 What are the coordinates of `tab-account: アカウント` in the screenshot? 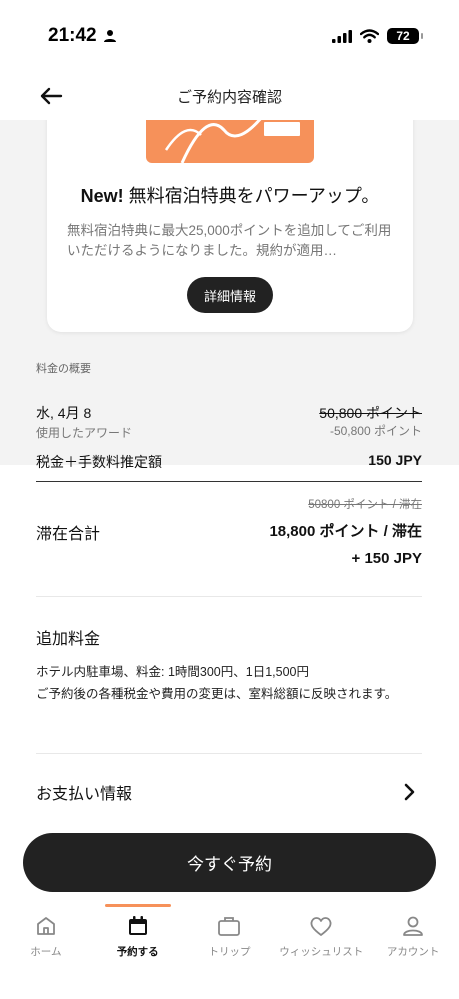 It's located at (413, 942).